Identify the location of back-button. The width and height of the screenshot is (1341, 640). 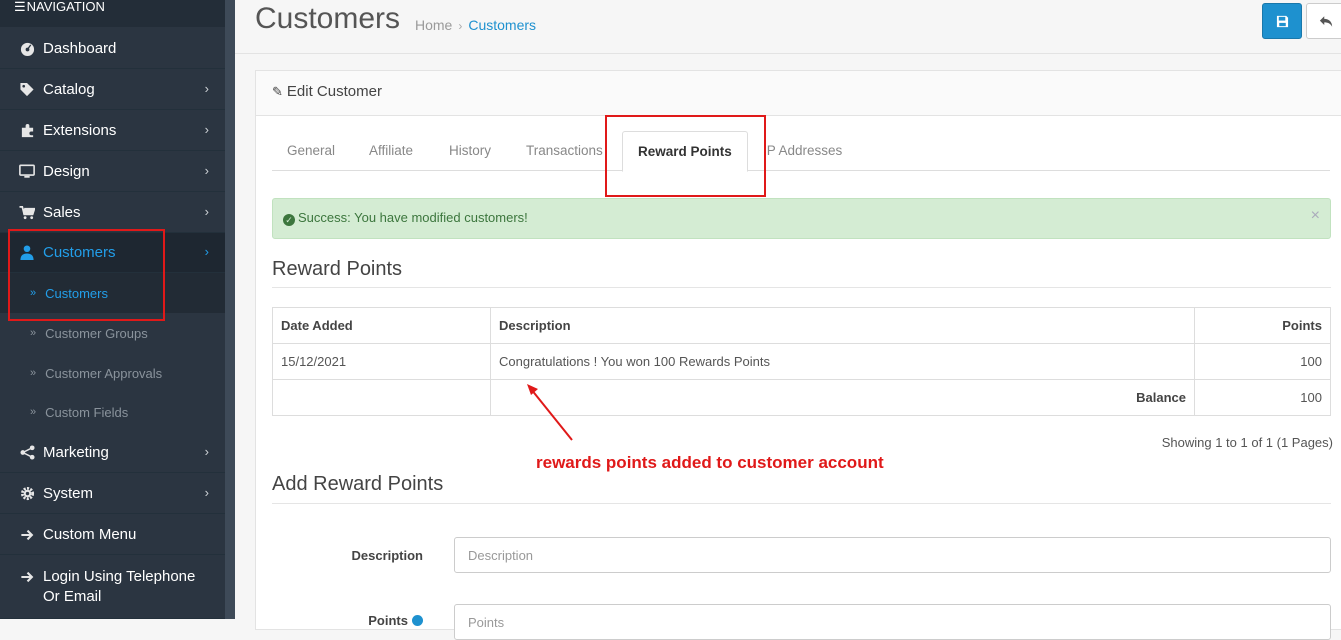
(1323, 21).